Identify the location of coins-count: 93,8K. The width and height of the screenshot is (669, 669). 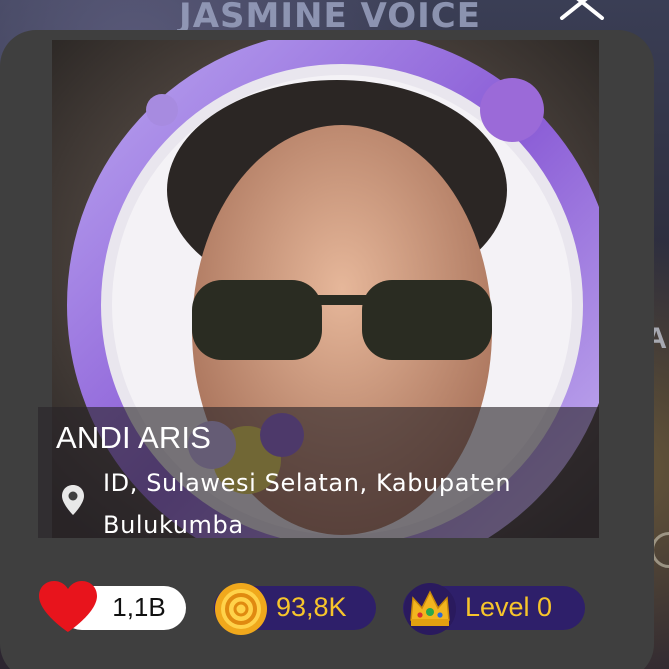
(311, 607).